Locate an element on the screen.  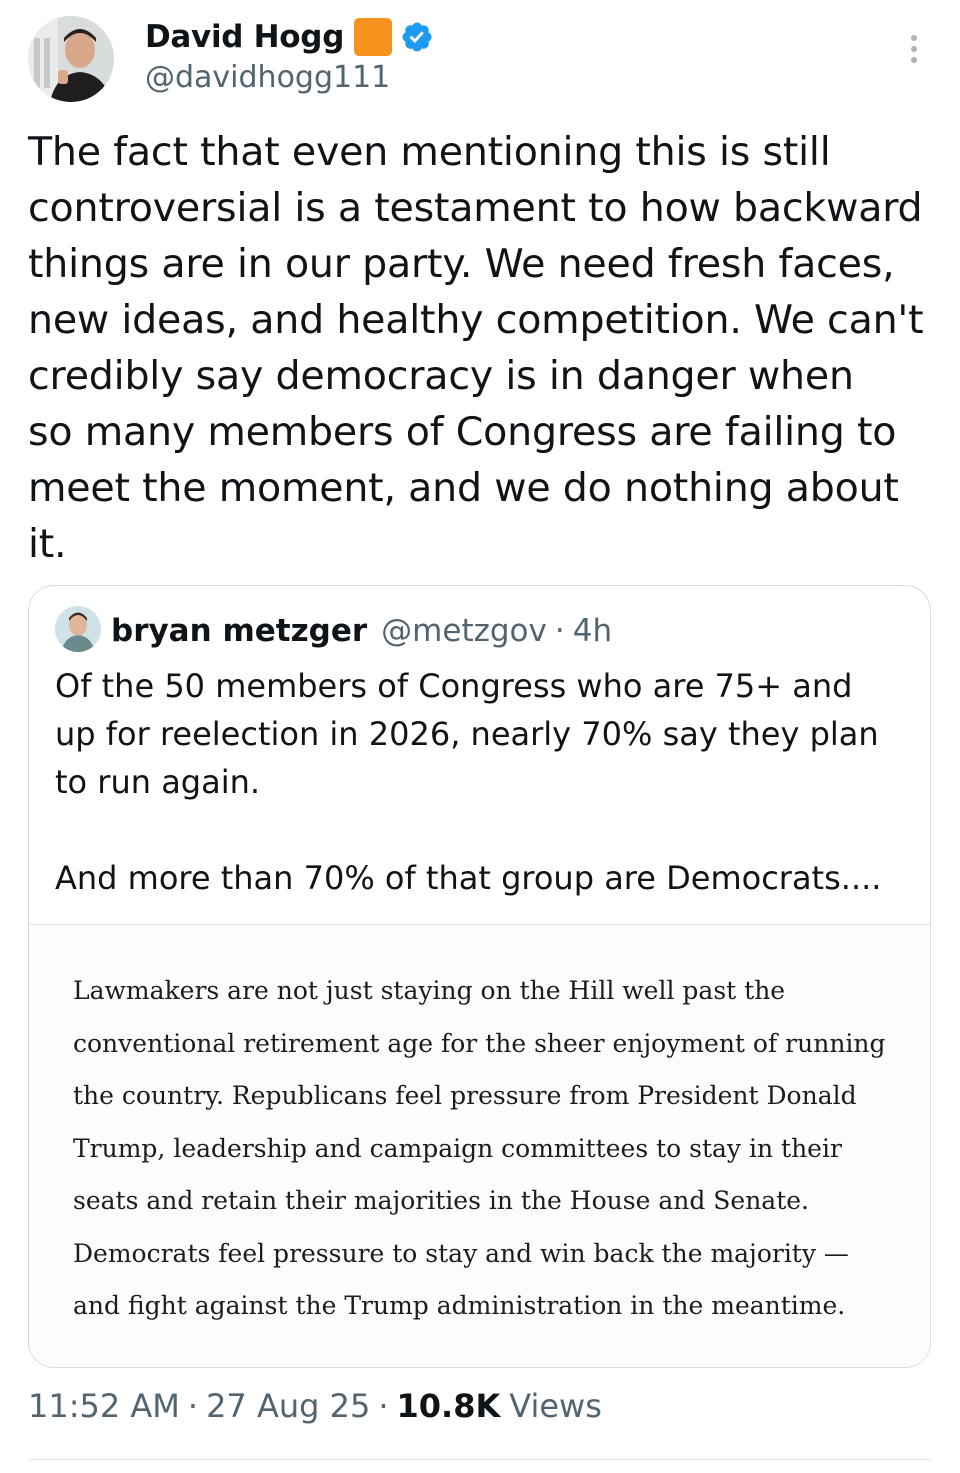
tweet-date: 27 Aug 25 is located at coordinates (288, 1406).